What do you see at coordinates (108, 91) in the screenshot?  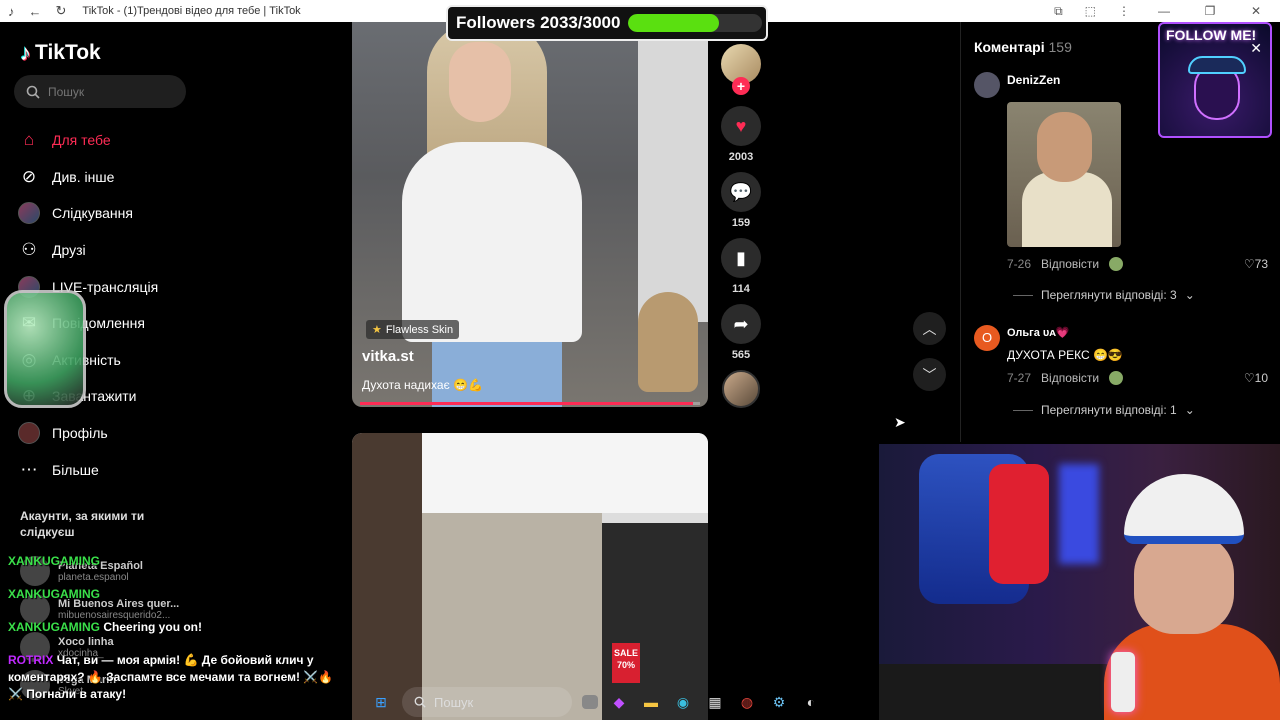 I see `search-input` at bounding box center [108, 91].